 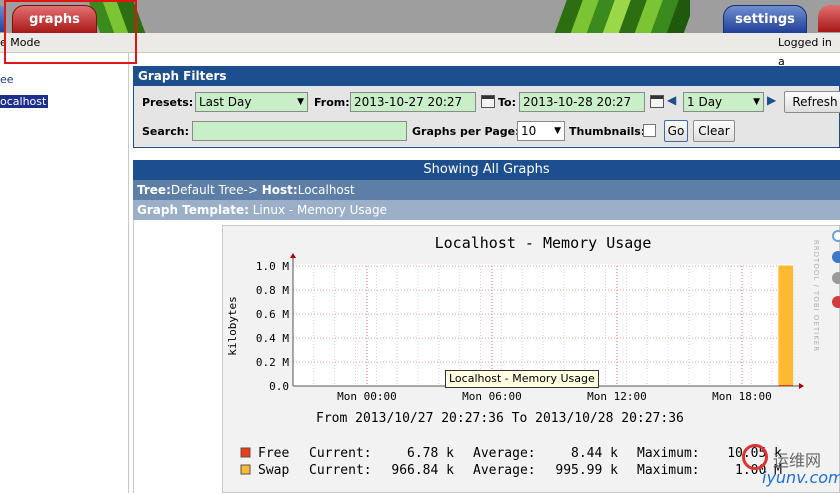 I want to click on graph-template-label: Graph Template:, so click(x=193, y=210).